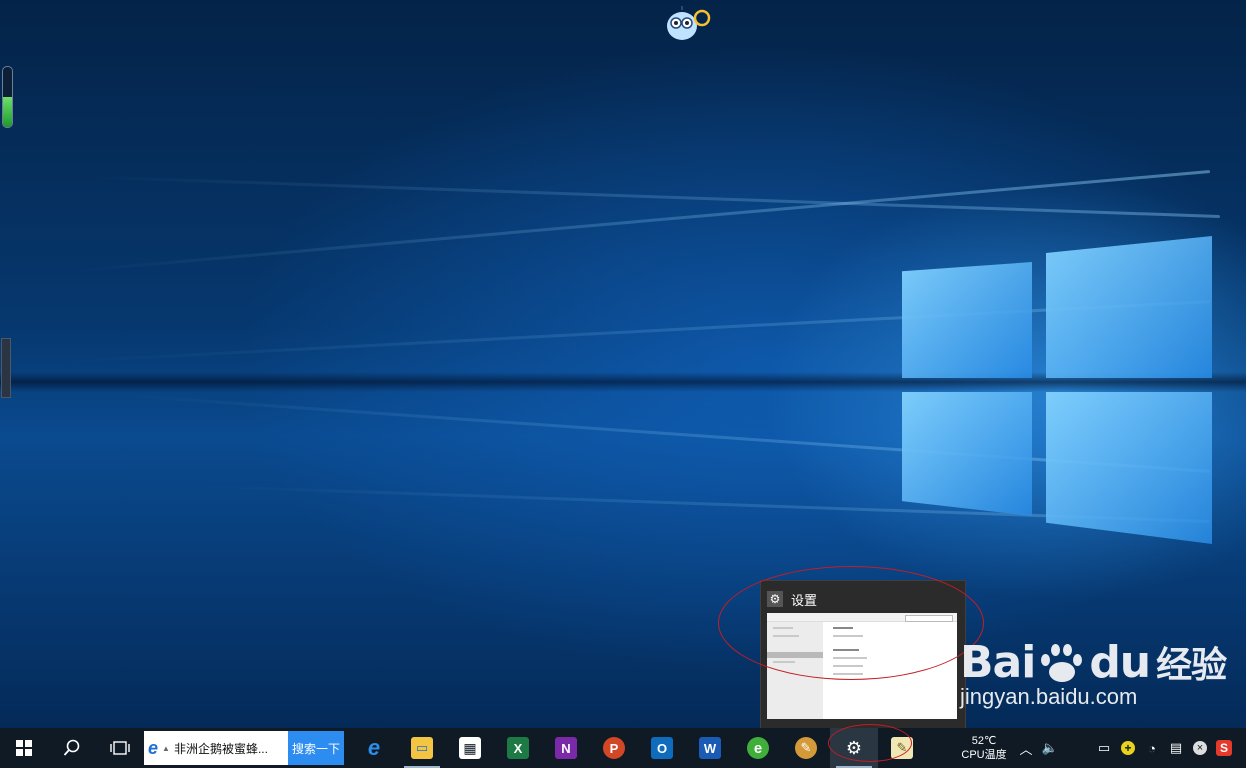 The height and width of the screenshot is (768, 1246). I want to click on task-view-icon, so click(120, 748).